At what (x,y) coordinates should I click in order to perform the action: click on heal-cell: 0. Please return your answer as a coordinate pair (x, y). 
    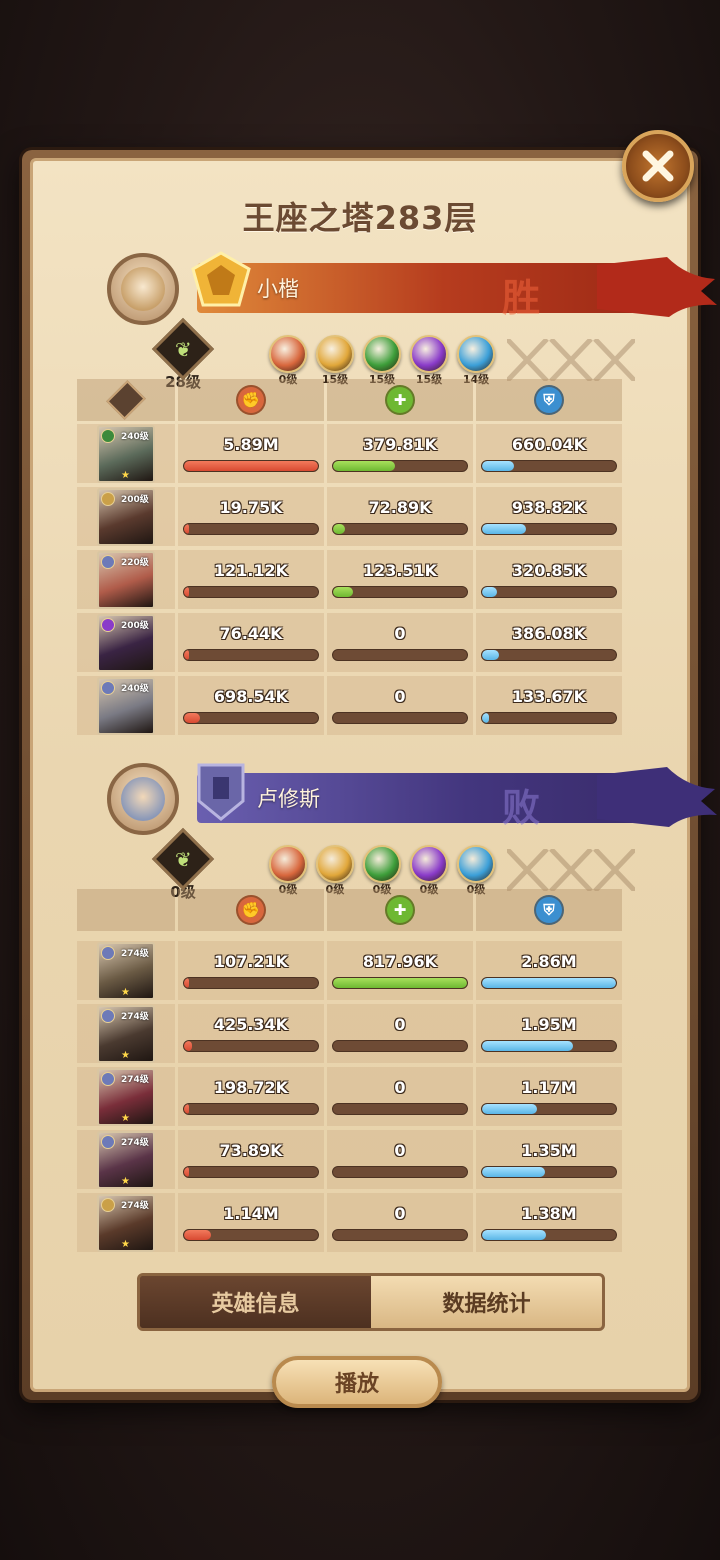
    Looking at the image, I should click on (400, 642).